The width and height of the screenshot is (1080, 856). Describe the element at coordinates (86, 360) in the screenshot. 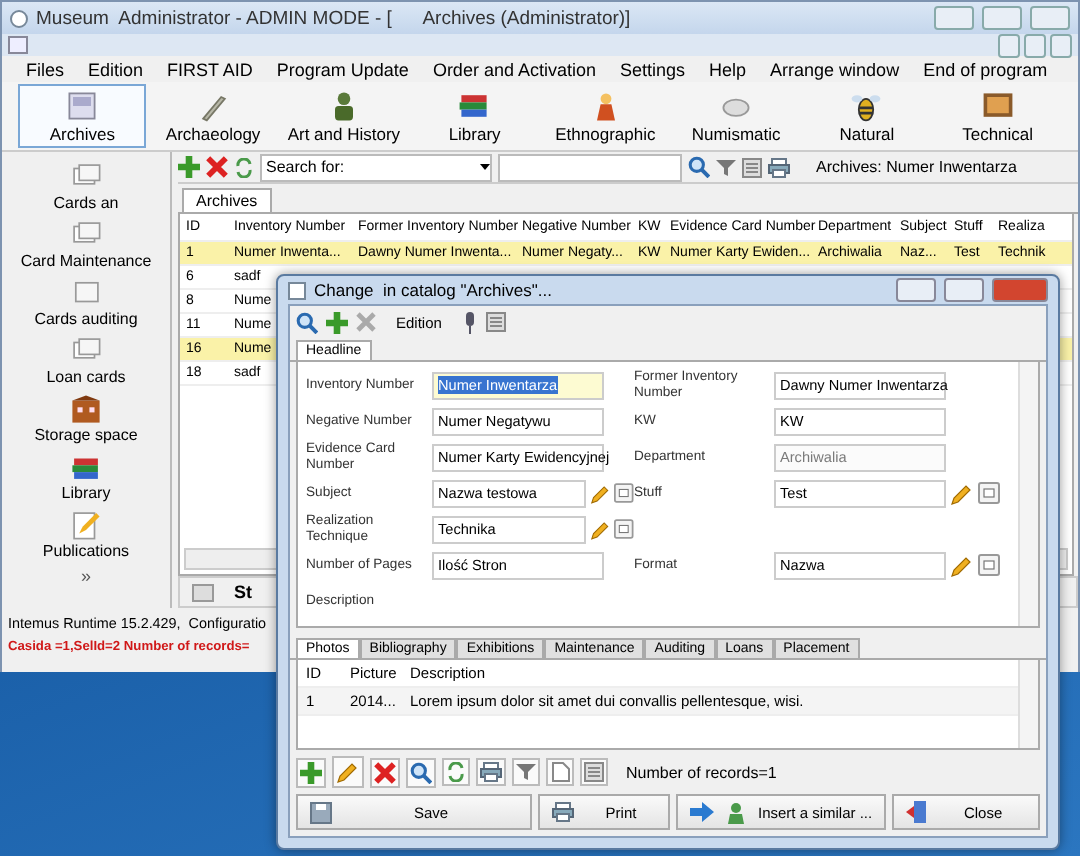

I see `sidebar-item: Loan cards` at that location.